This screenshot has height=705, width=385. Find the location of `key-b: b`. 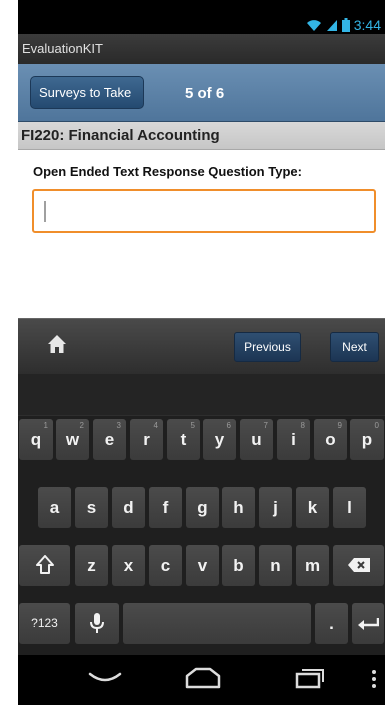

key-b: b is located at coordinates (238, 565).